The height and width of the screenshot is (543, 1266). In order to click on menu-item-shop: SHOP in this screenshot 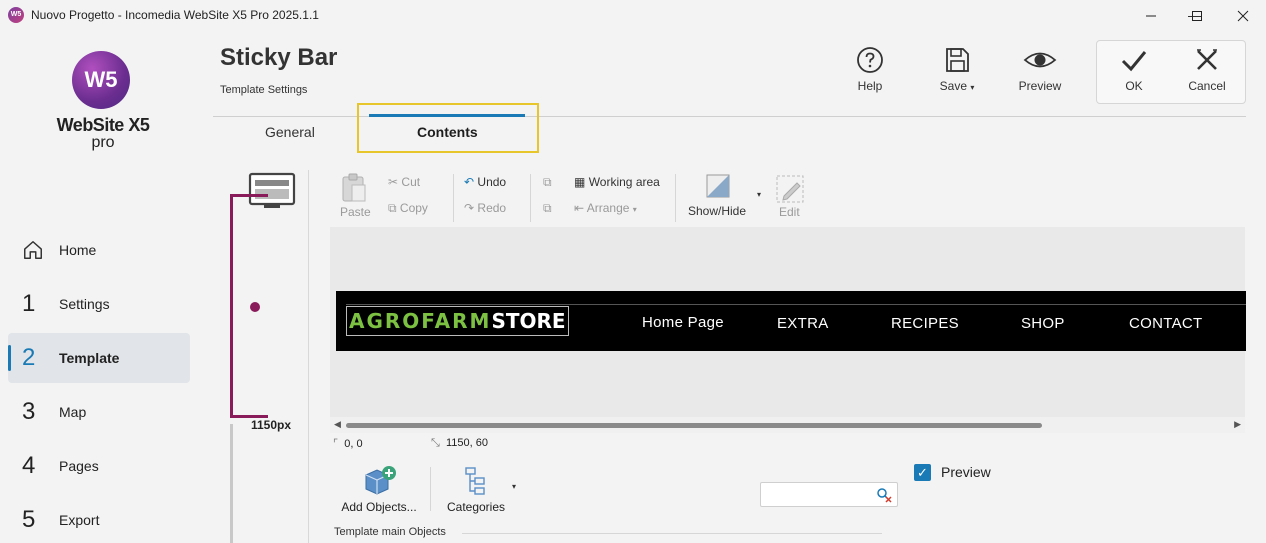, I will do `click(1043, 323)`.